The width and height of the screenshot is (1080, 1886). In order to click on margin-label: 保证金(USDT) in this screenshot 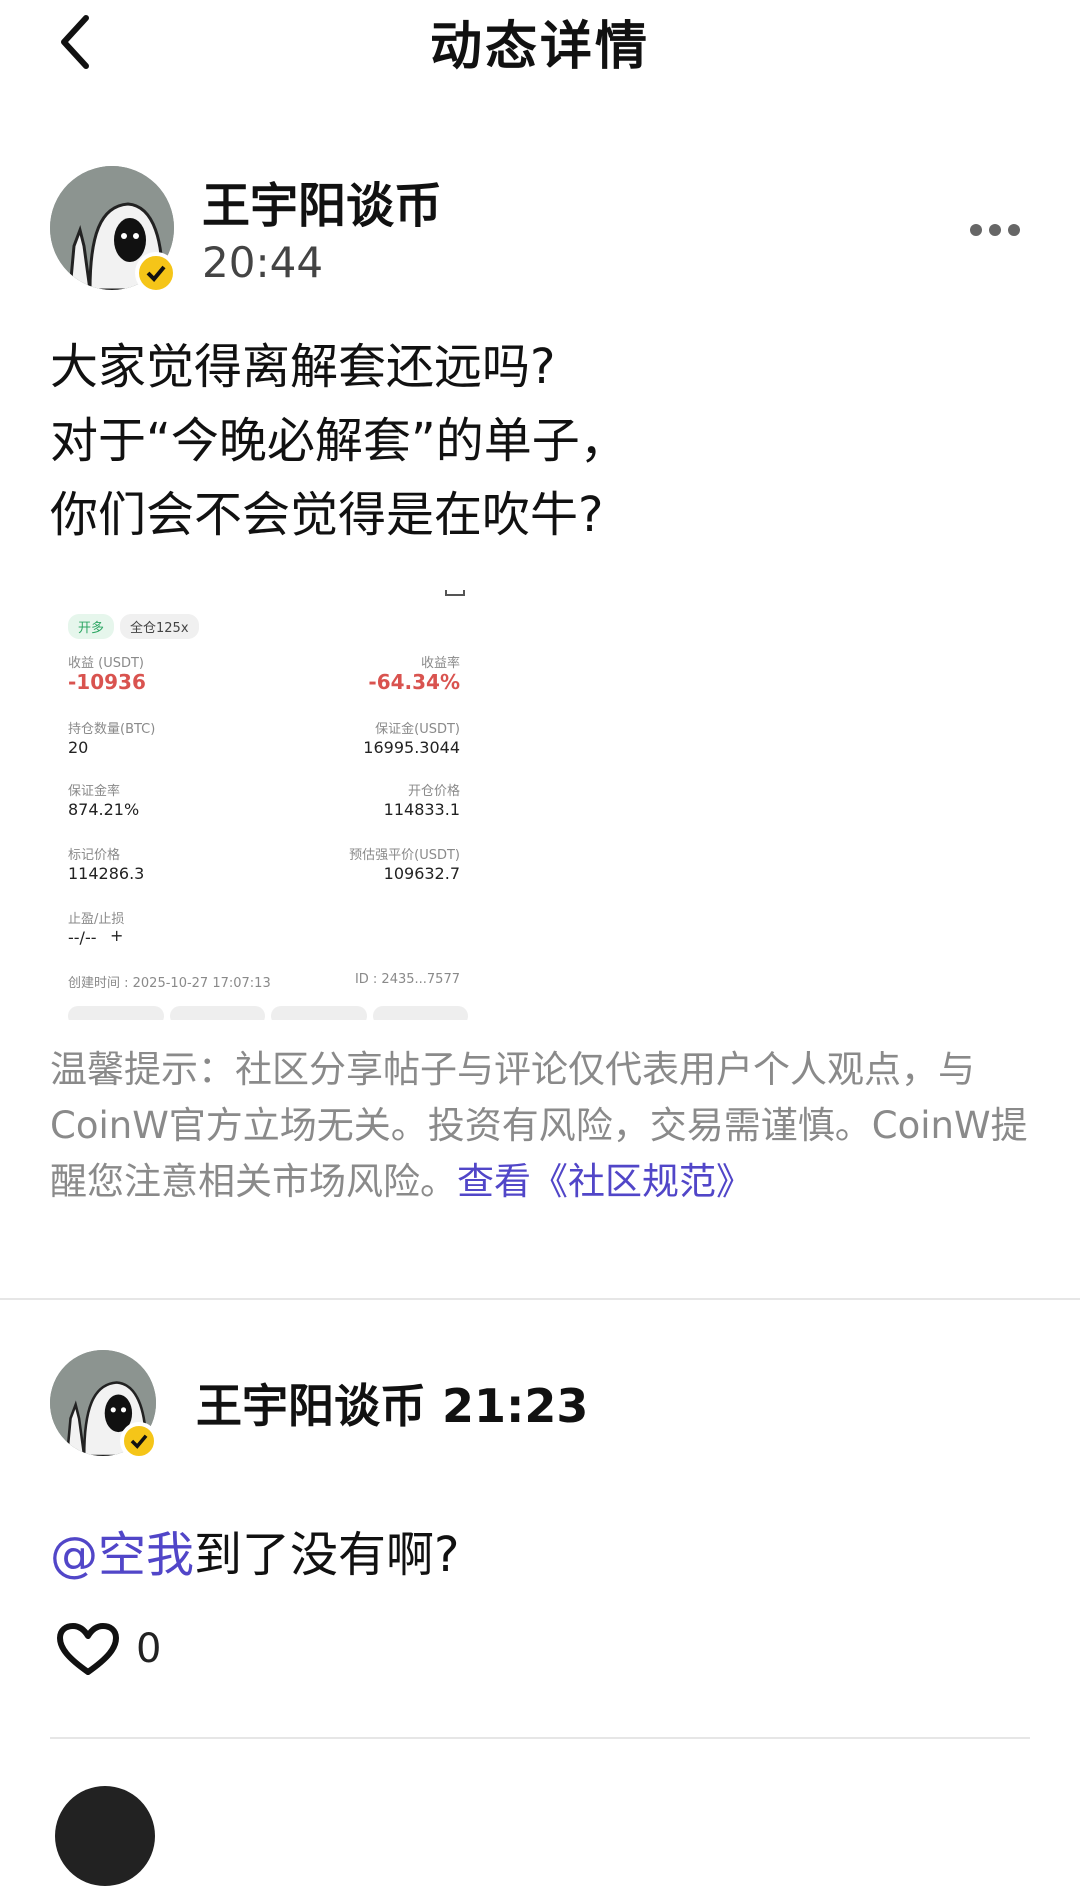, I will do `click(417, 729)`.